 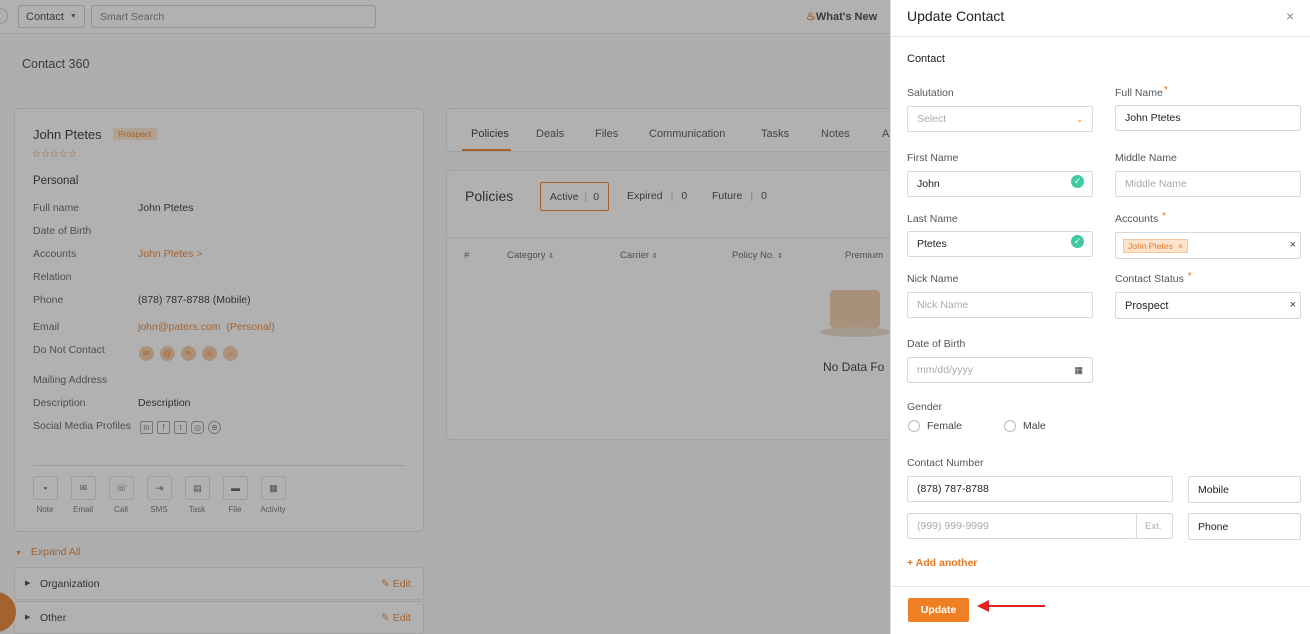 What do you see at coordinates (1010, 426) in the screenshot?
I see `gender-male-radio` at bounding box center [1010, 426].